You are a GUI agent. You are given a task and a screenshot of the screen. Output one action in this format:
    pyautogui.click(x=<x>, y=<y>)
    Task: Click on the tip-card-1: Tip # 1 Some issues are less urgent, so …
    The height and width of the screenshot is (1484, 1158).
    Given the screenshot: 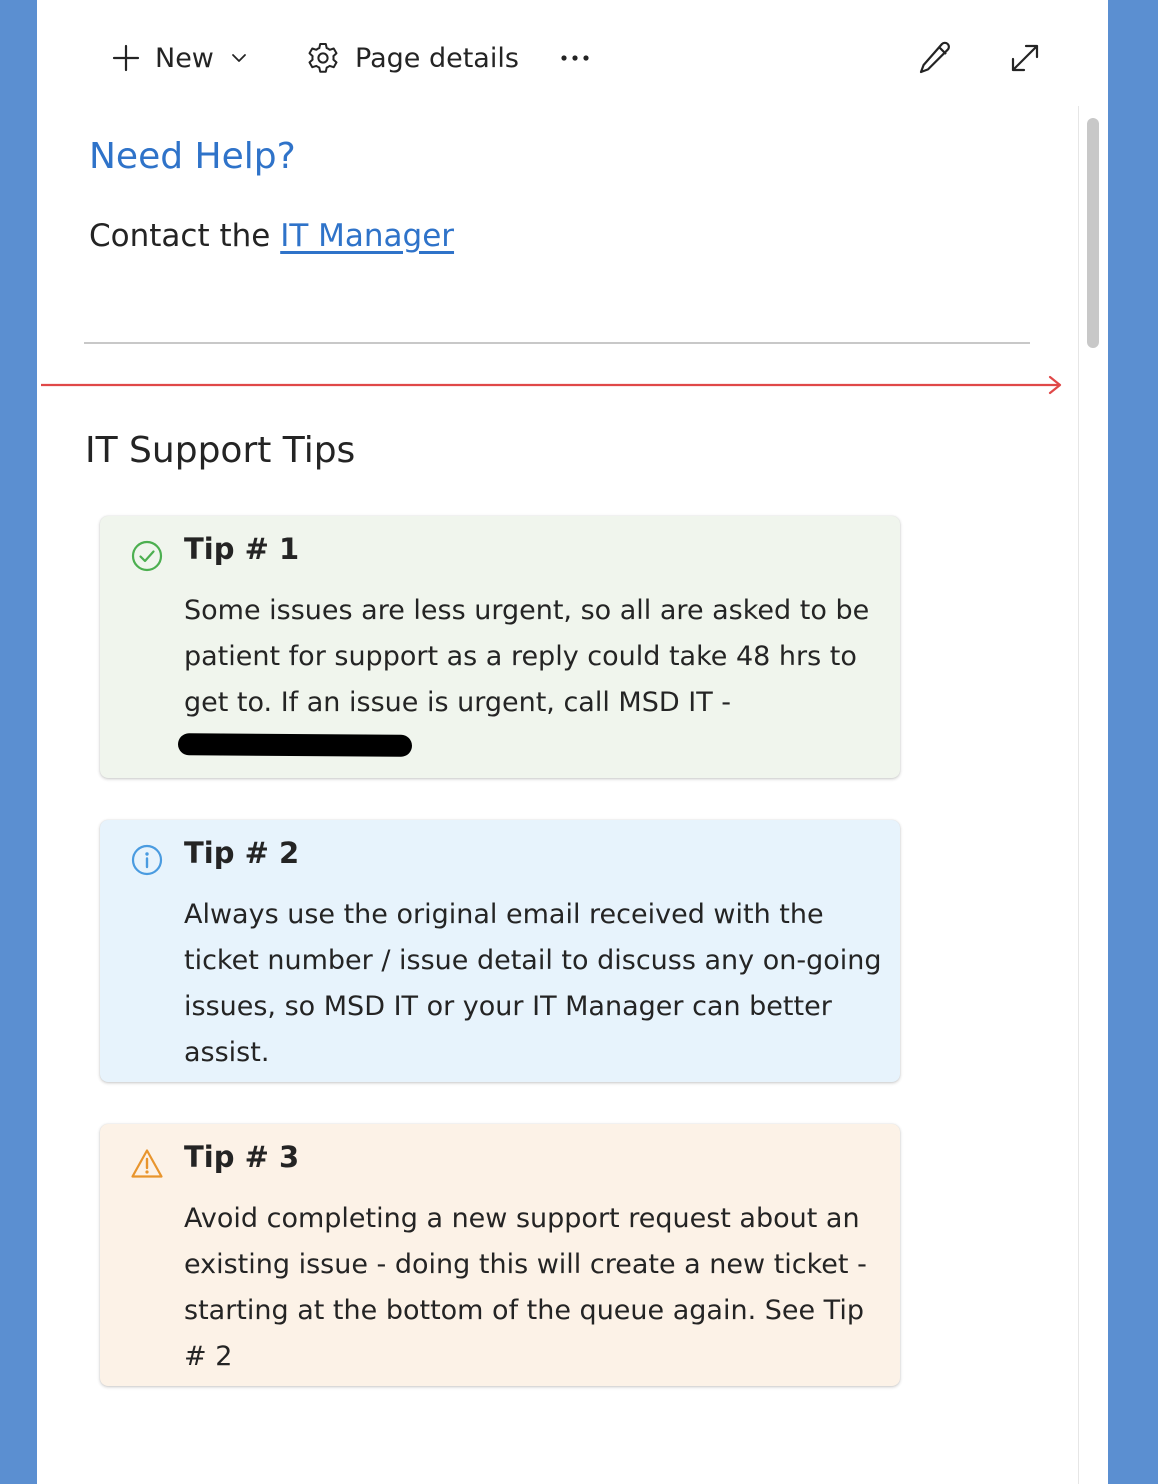 What is the action you would take?
    pyautogui.click(x=500, y=647)
    